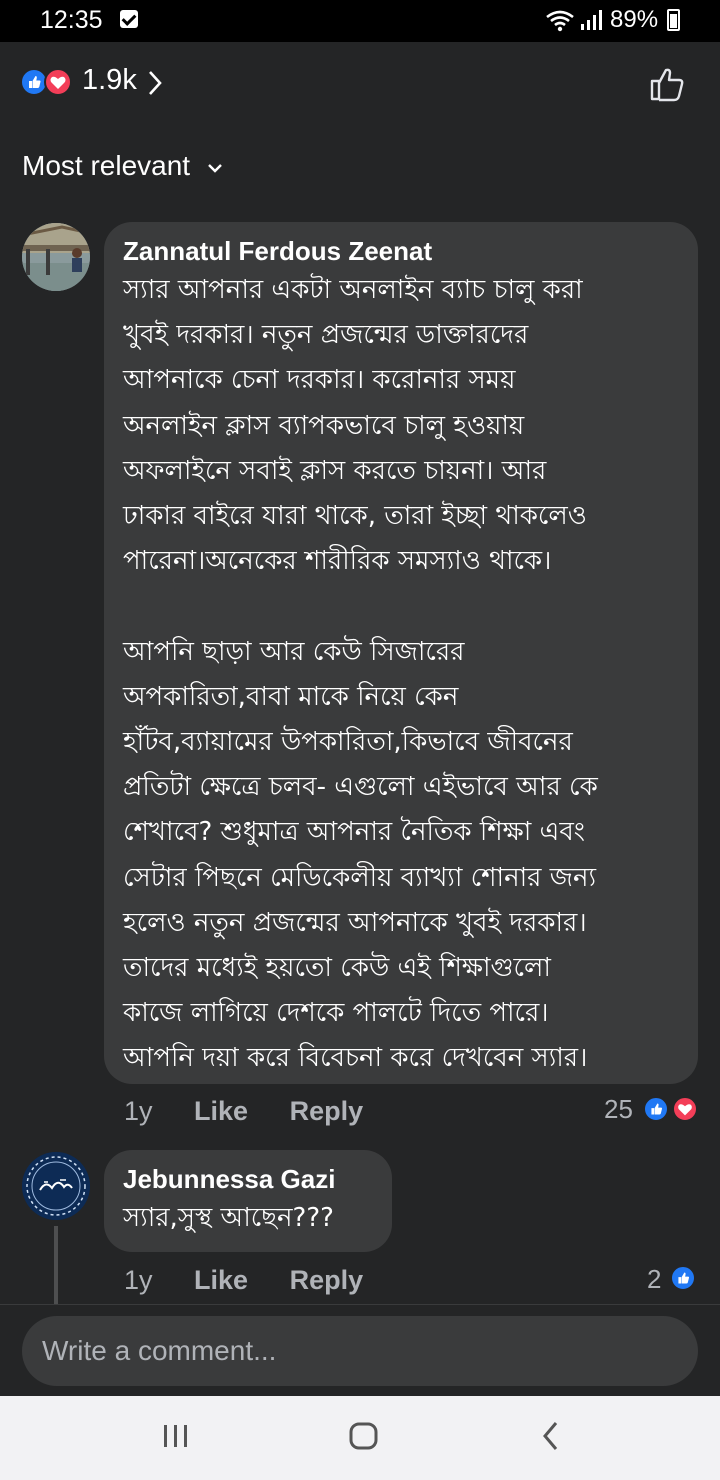  What do you see at coordinates (324, 425) in the screenshot?
I see `comment-line: অনলাইন ক্লাস ব্যাপকভাবে চালু হওয়ায়` at bounding box center [324, 425].